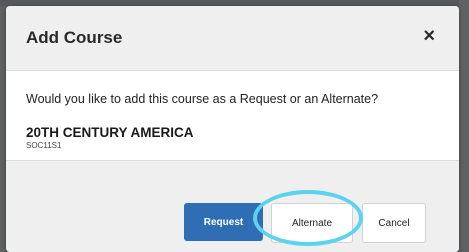 The width and height of the screenshot is (469, 252). Describe the element at coordinates (223, 222) in the screenshot. I see `request-button: Request` at that location.